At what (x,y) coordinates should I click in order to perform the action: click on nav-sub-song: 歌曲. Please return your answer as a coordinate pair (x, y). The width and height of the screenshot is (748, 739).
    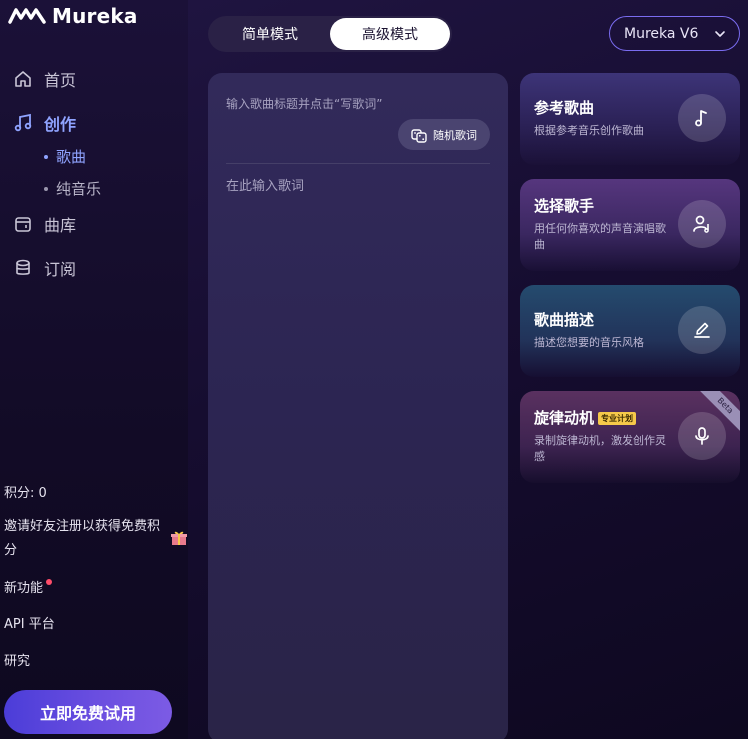
    Looking at the image, I should click on (65, 156).